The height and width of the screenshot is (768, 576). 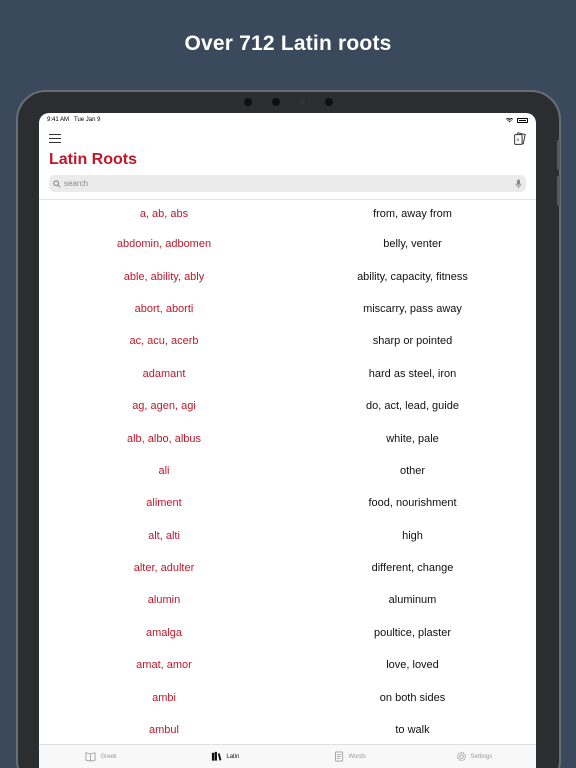 What do you see at coordinates (87, 120) in the screenshot?
I see `status-date: Tue Jan 9` at bounding box center [87, 120].